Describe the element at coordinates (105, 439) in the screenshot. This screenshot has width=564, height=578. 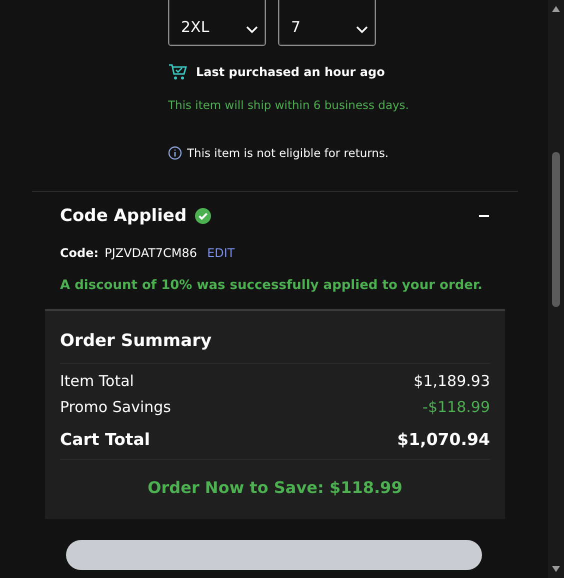
I see `summary-label: Cart Total` at that location.